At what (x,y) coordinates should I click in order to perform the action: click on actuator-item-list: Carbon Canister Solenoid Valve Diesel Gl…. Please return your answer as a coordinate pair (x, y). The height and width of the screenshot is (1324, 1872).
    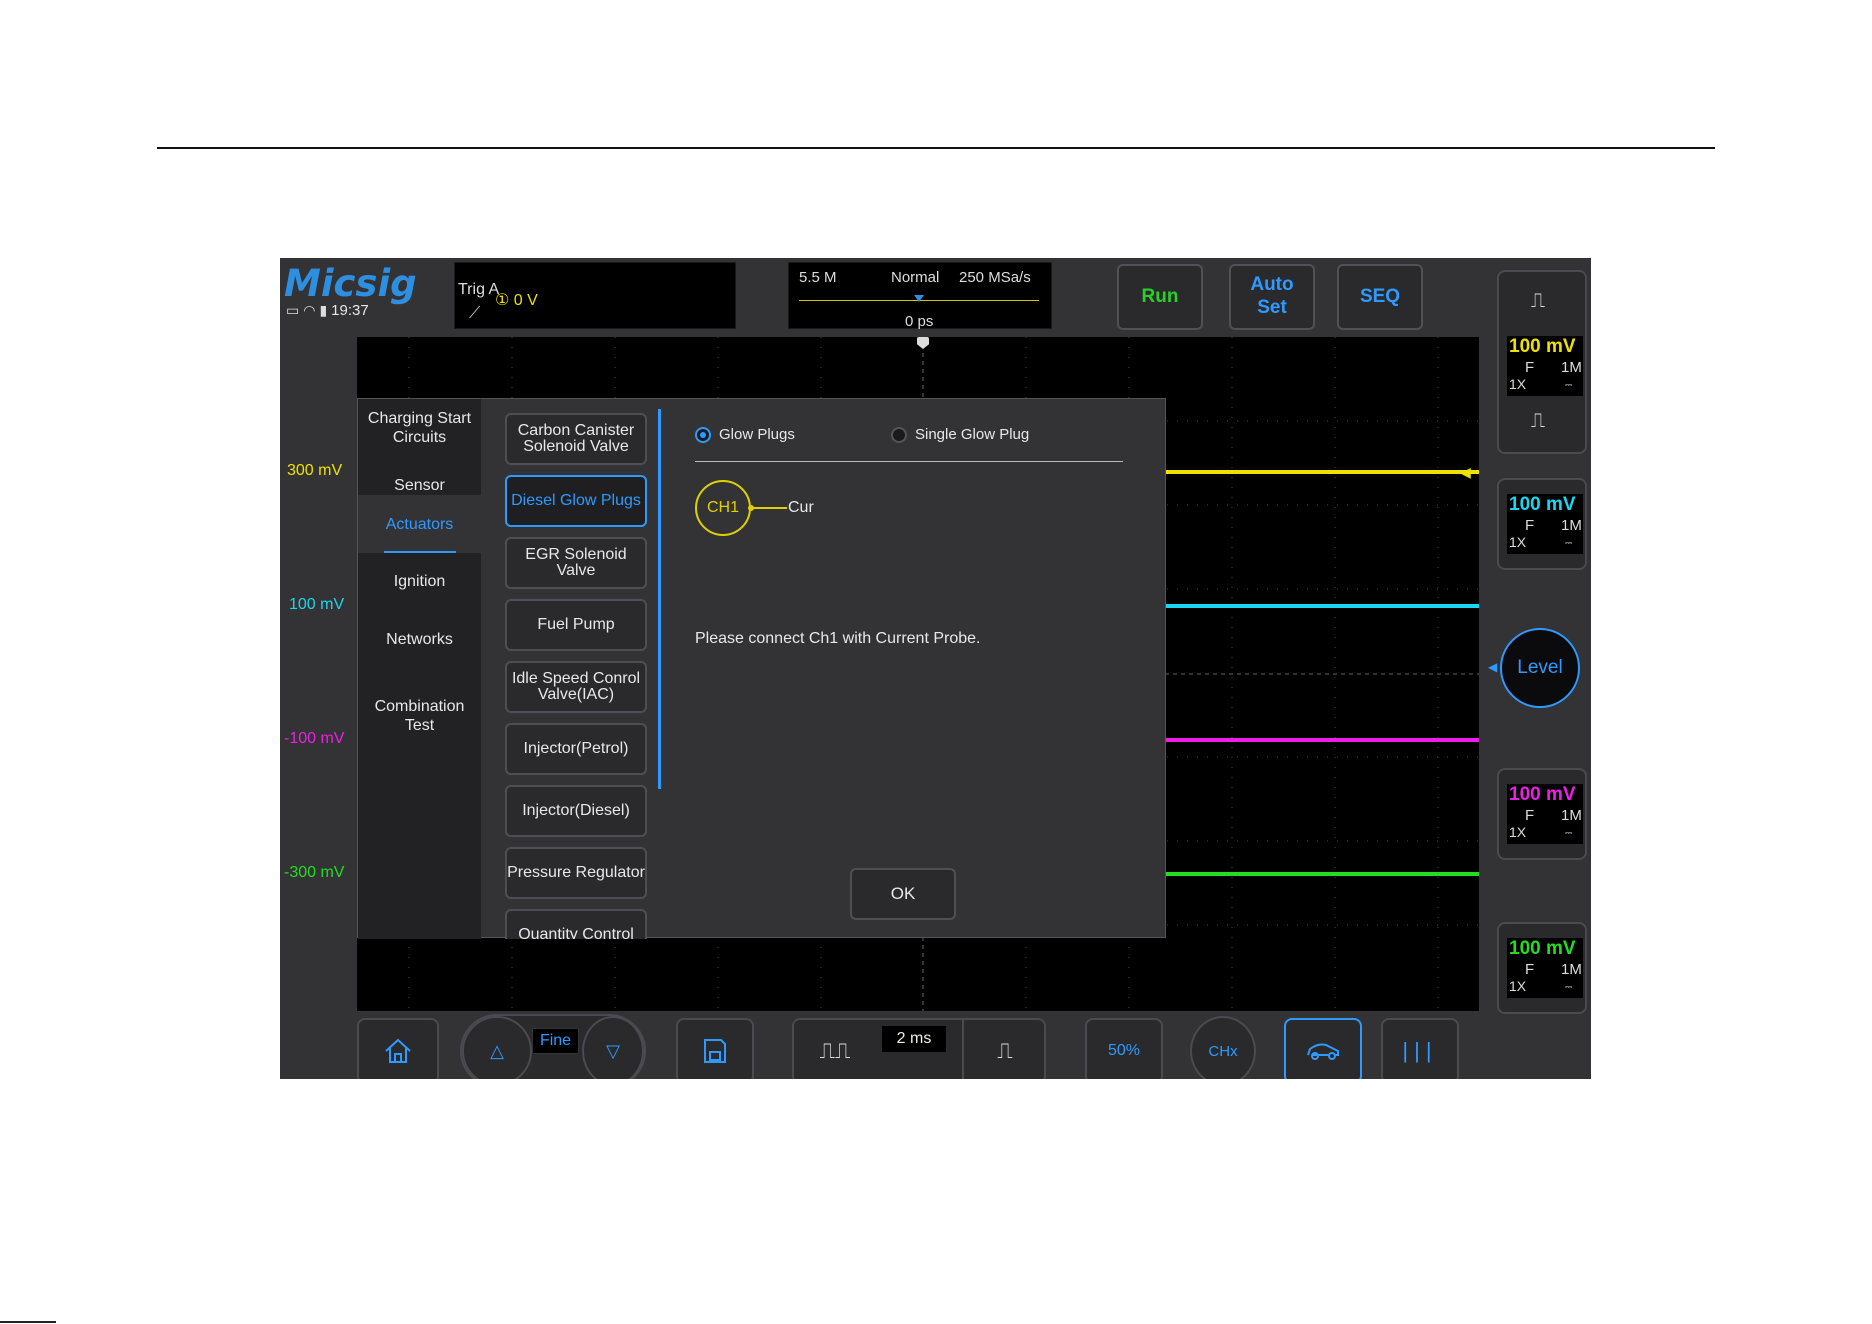
    Looking at the image, I should click on (568, 669).